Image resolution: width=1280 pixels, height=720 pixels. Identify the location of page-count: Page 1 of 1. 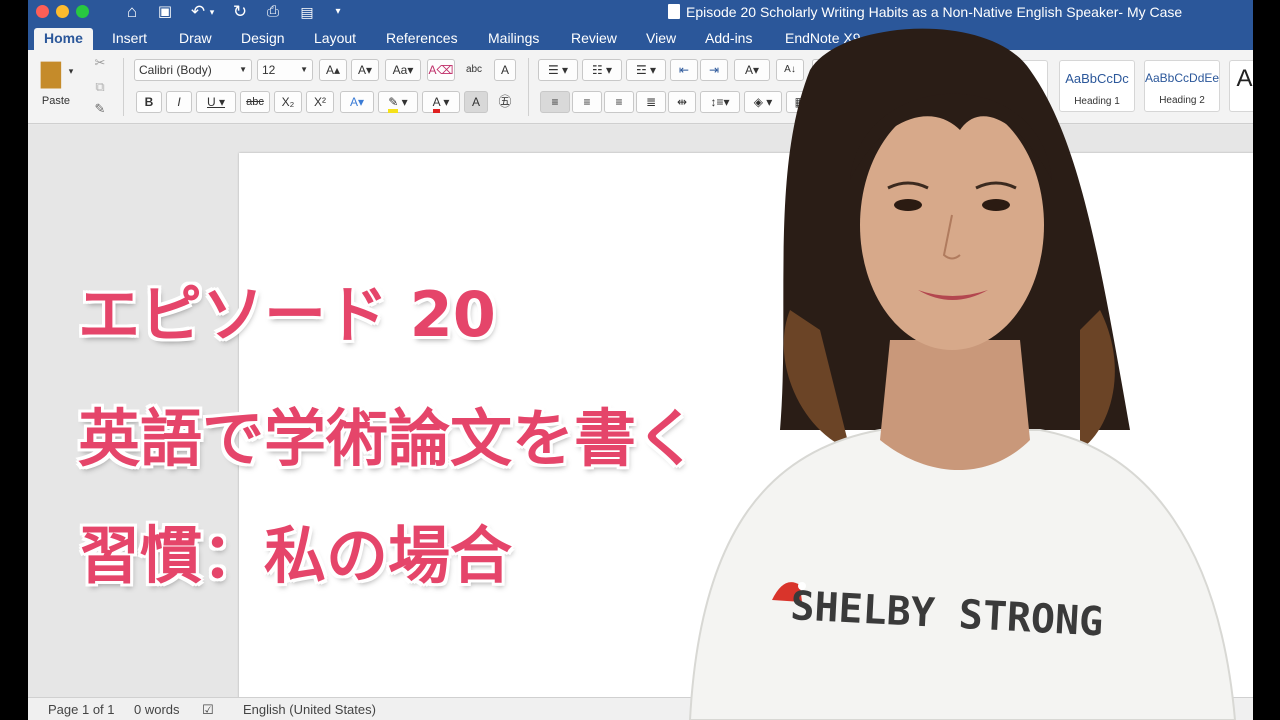
(81, 709).